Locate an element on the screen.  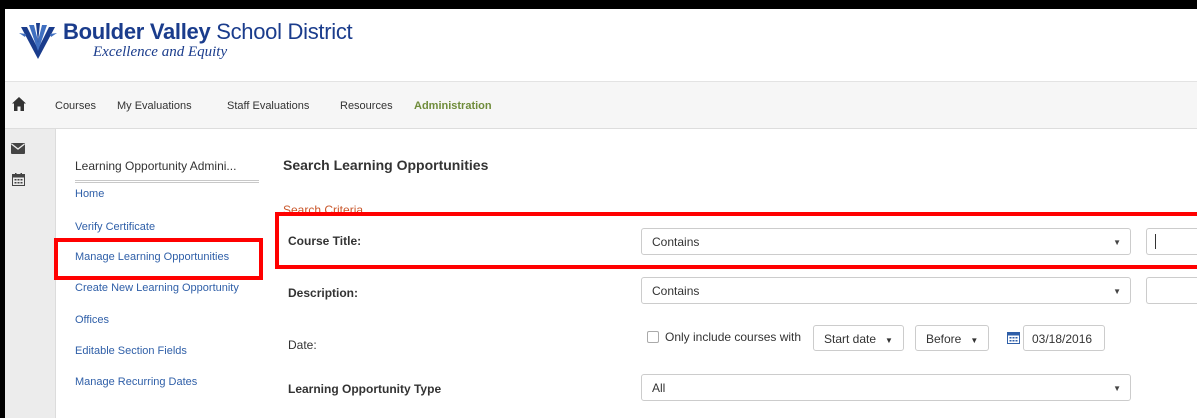
date-field-select: Start date ▼ is located at coordinates (858, 338).